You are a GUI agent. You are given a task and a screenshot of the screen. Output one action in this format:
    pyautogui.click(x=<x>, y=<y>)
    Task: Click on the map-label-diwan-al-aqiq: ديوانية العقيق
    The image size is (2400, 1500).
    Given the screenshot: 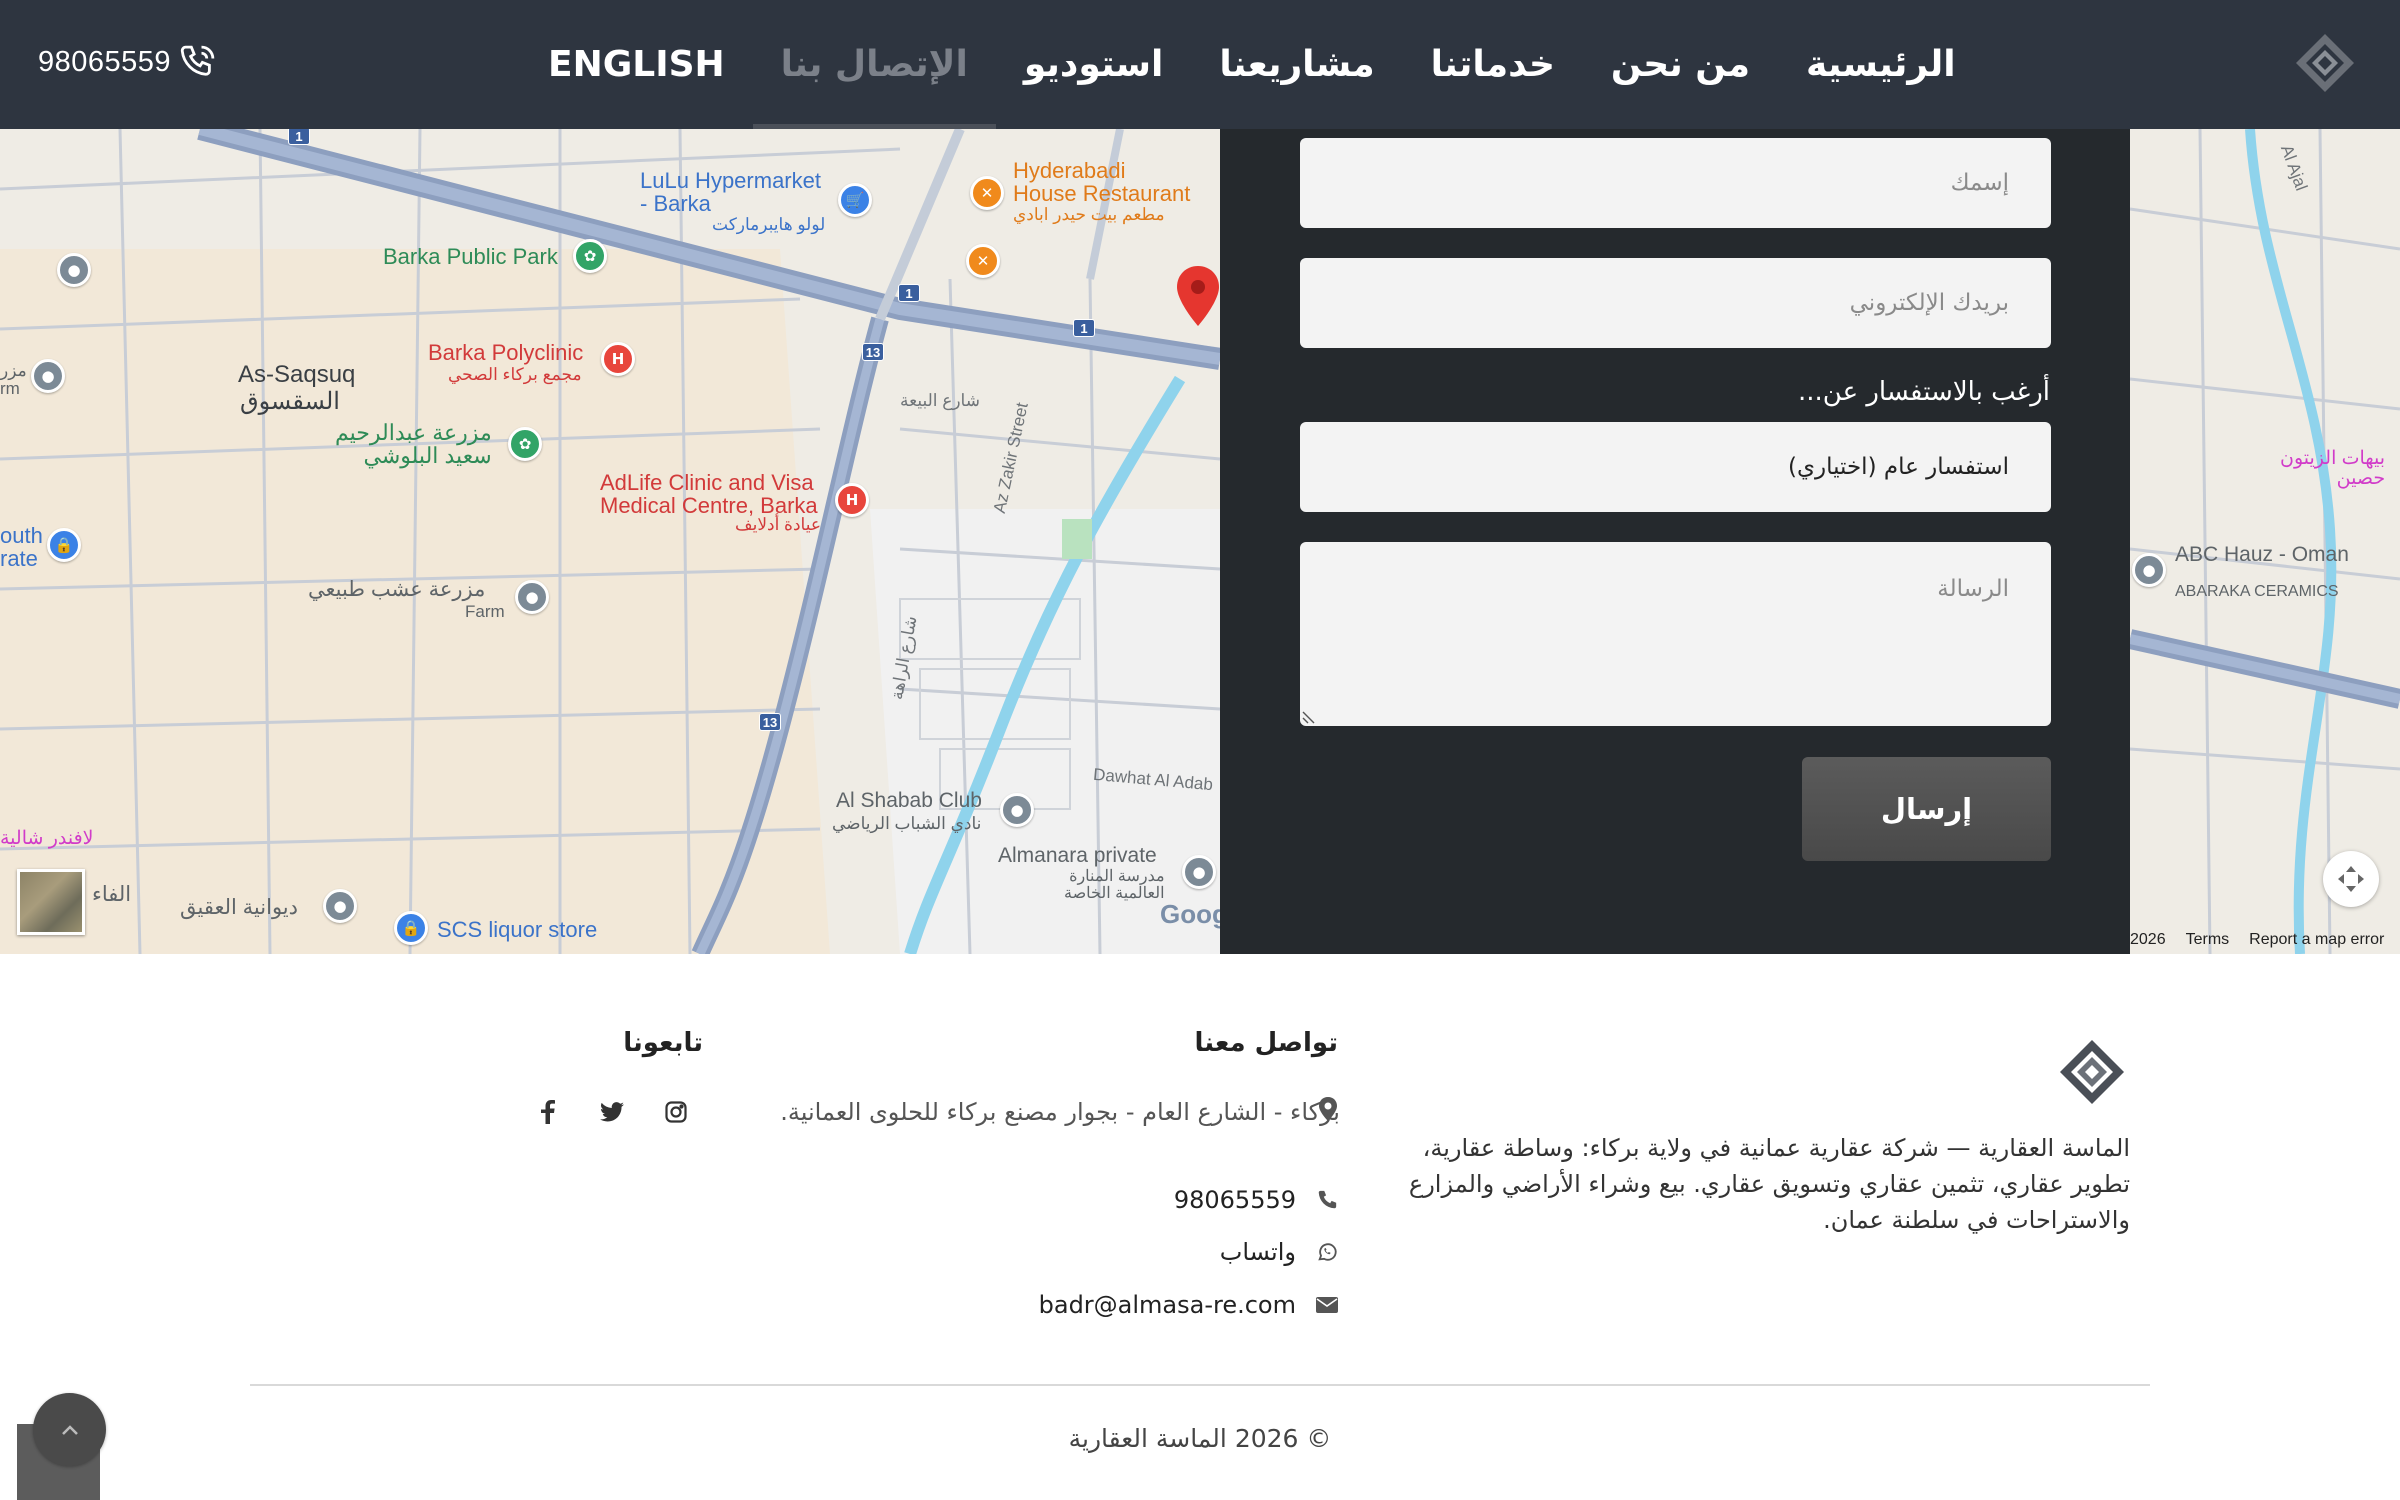 What is the action you would take?
    pyautogui.click(x=239, y=907)
    